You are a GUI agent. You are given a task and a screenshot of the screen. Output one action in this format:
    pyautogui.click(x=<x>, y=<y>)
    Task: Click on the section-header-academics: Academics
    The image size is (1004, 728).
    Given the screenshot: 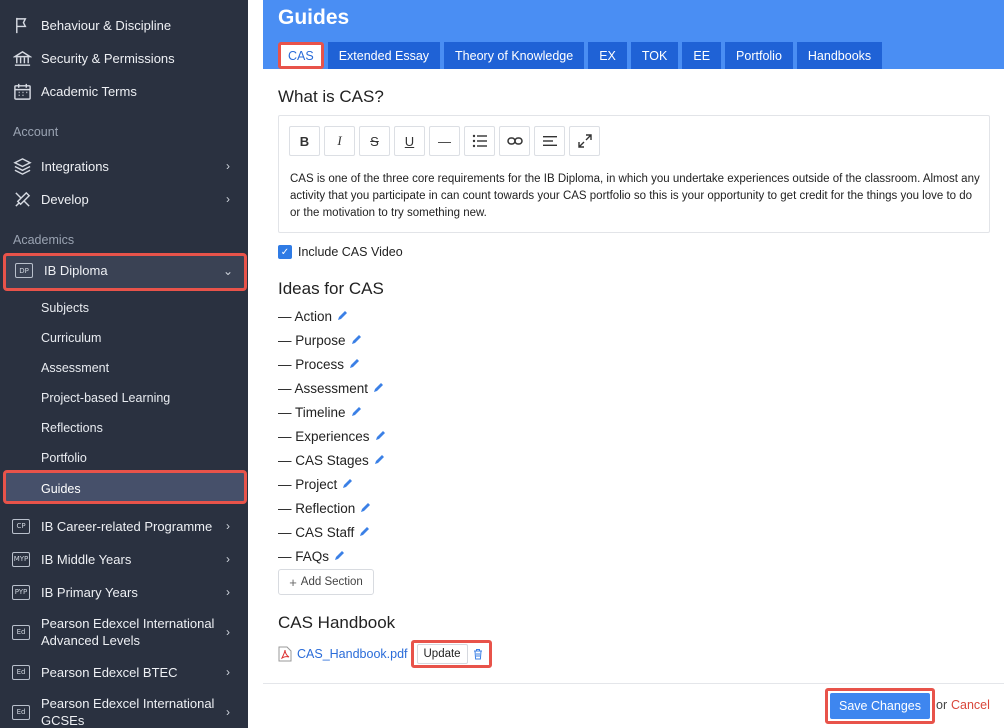 What is the action you would take?
    pyautogui.click(x=44, y=240)
    